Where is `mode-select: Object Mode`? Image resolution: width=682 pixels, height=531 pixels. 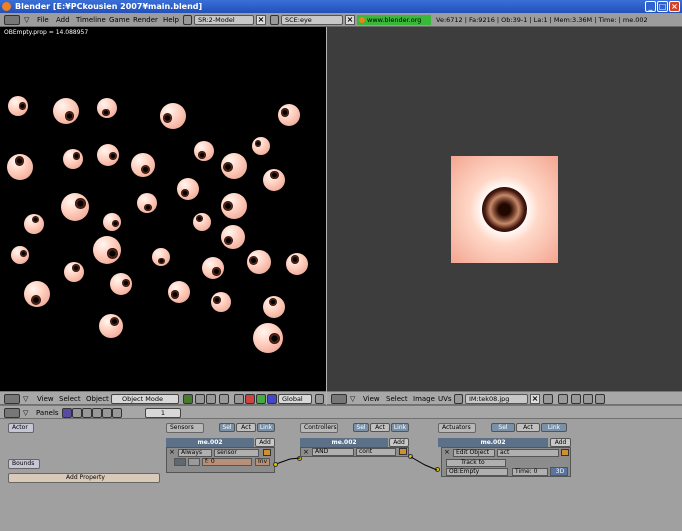
mode-select: Object Mode is located at coordinates (145, 399).